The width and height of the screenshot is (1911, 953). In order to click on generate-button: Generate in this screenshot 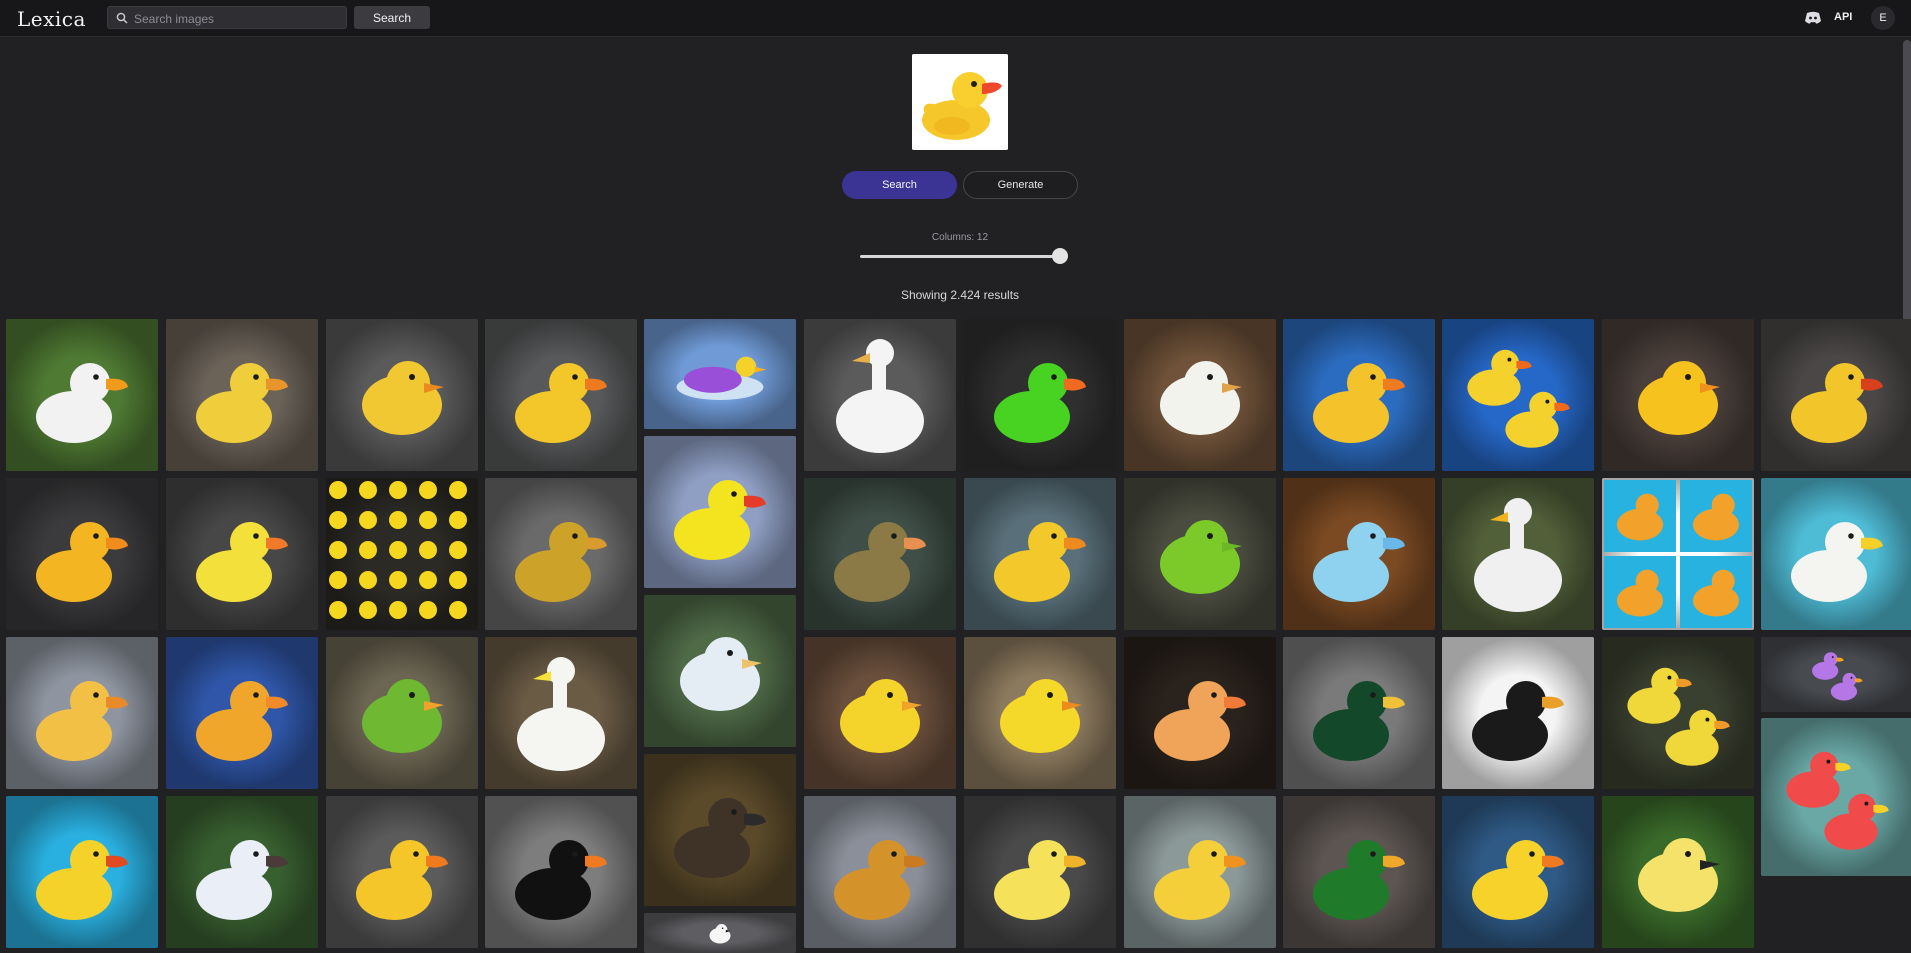, I will do `click(1020, 185)`.